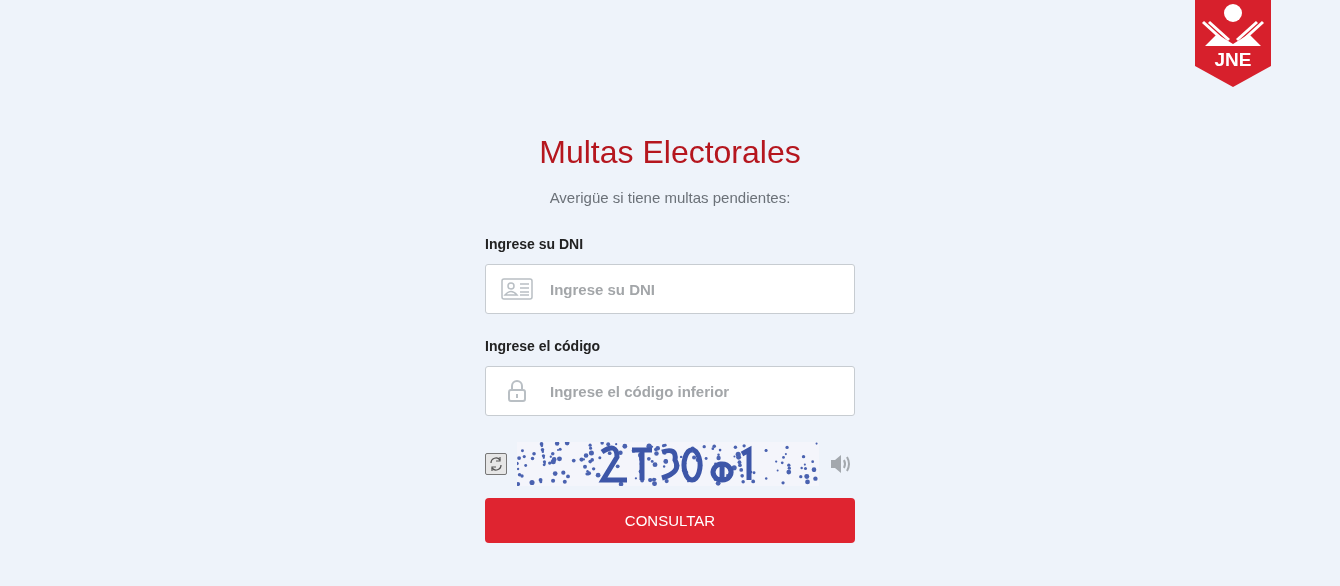  I want to click on refresh-button, so click(496, 464).